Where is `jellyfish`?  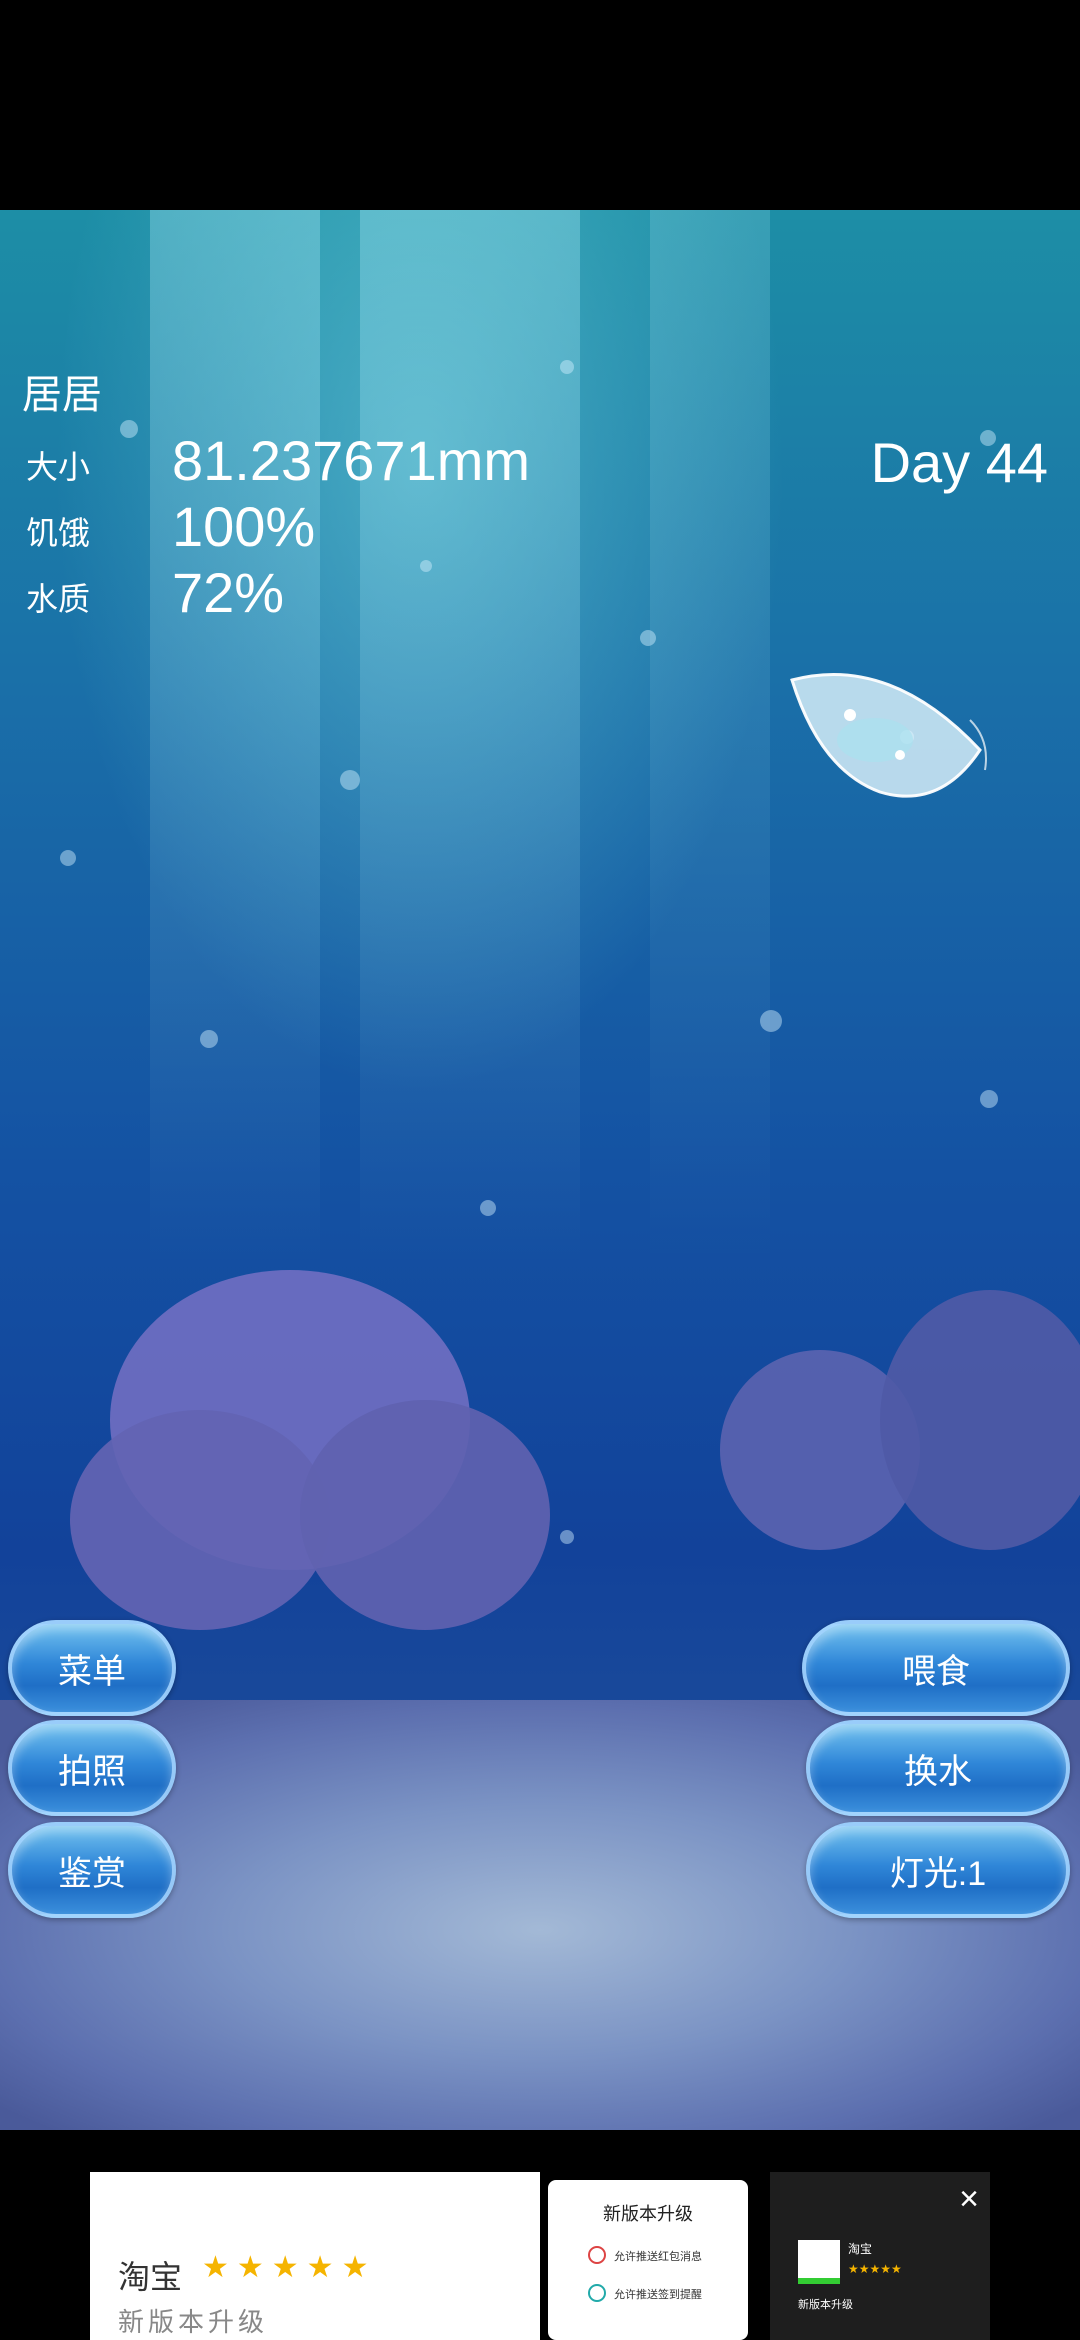
jellyfish is located at coordinates (890, 740).